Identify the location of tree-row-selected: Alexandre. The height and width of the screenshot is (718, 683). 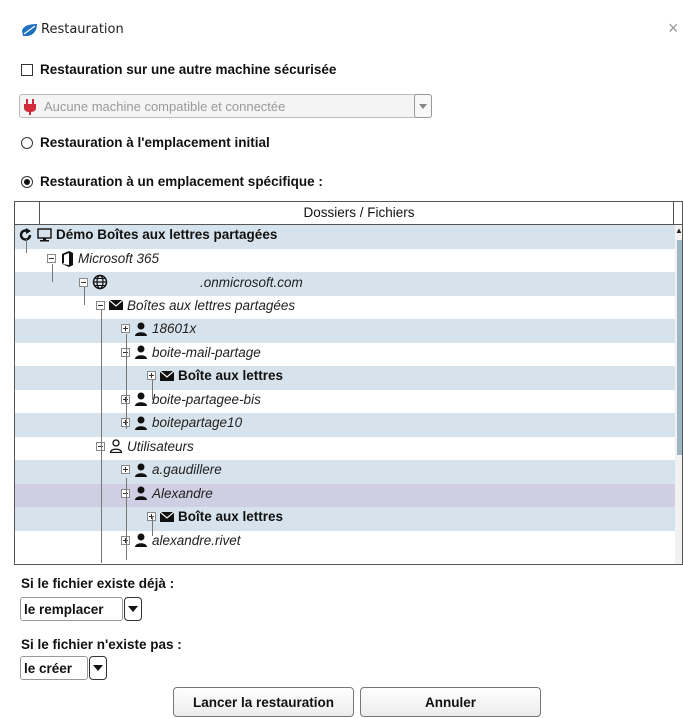
(348, 495).